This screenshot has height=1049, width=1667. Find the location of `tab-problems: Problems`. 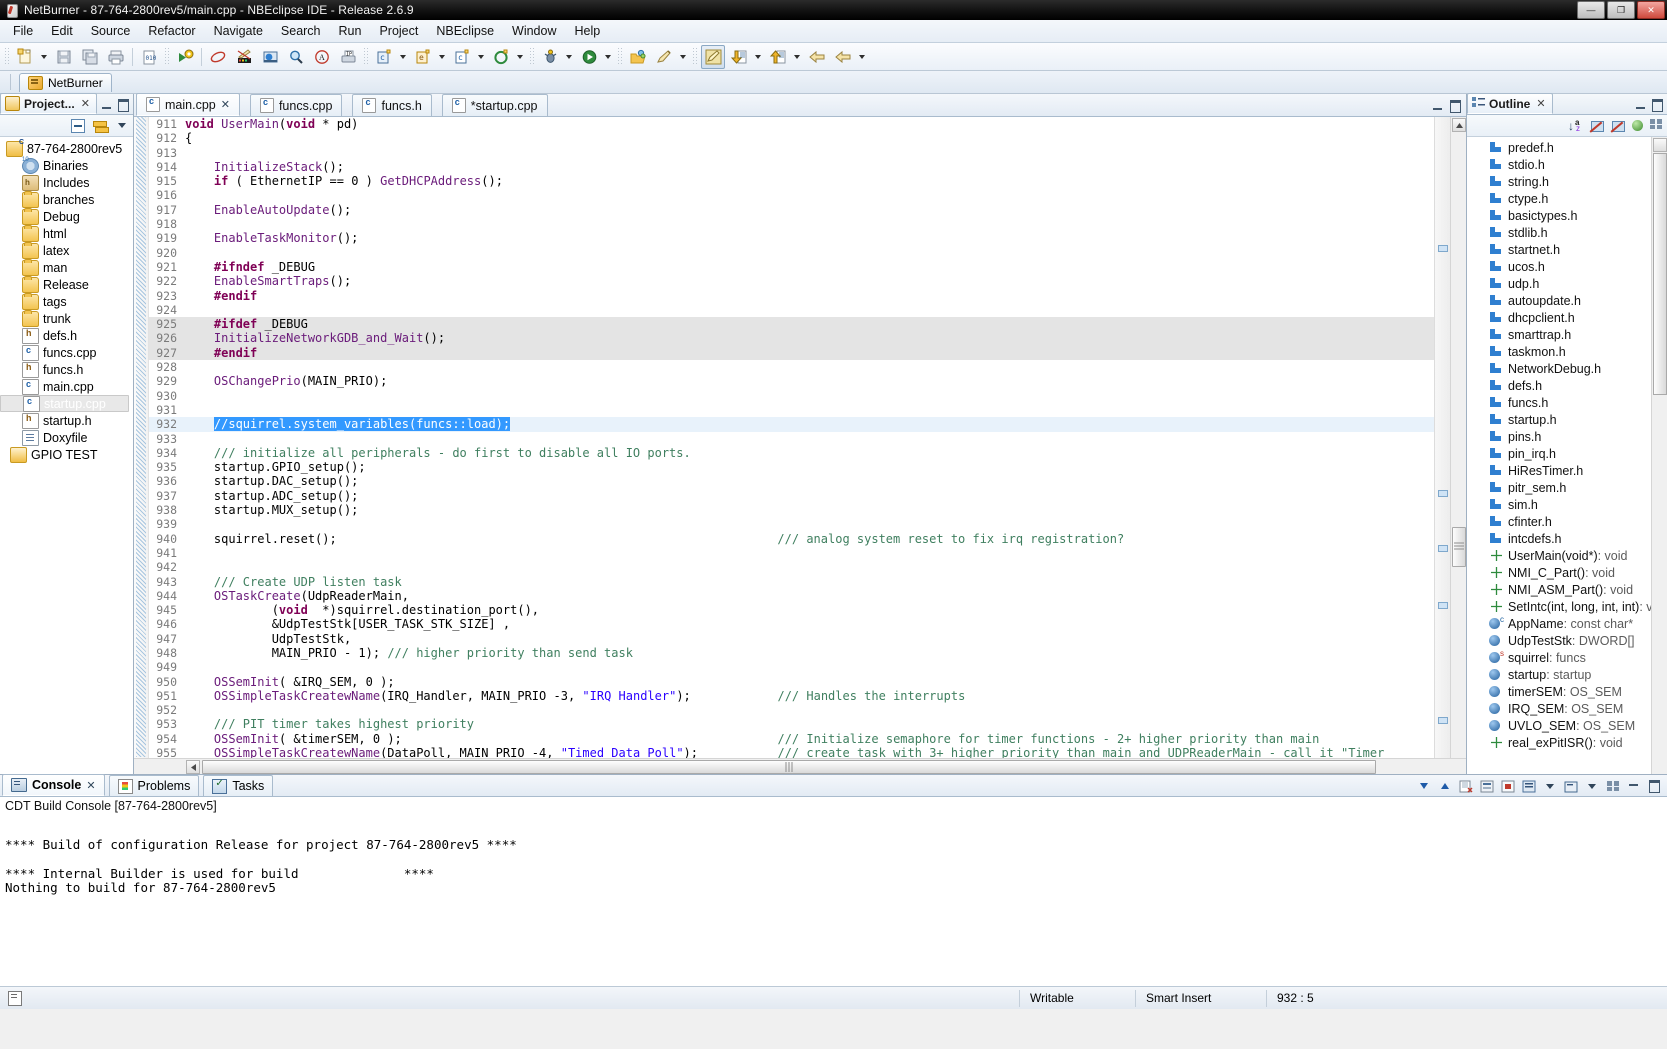

tab-problems: Problems is located at coordinates (154, 785).